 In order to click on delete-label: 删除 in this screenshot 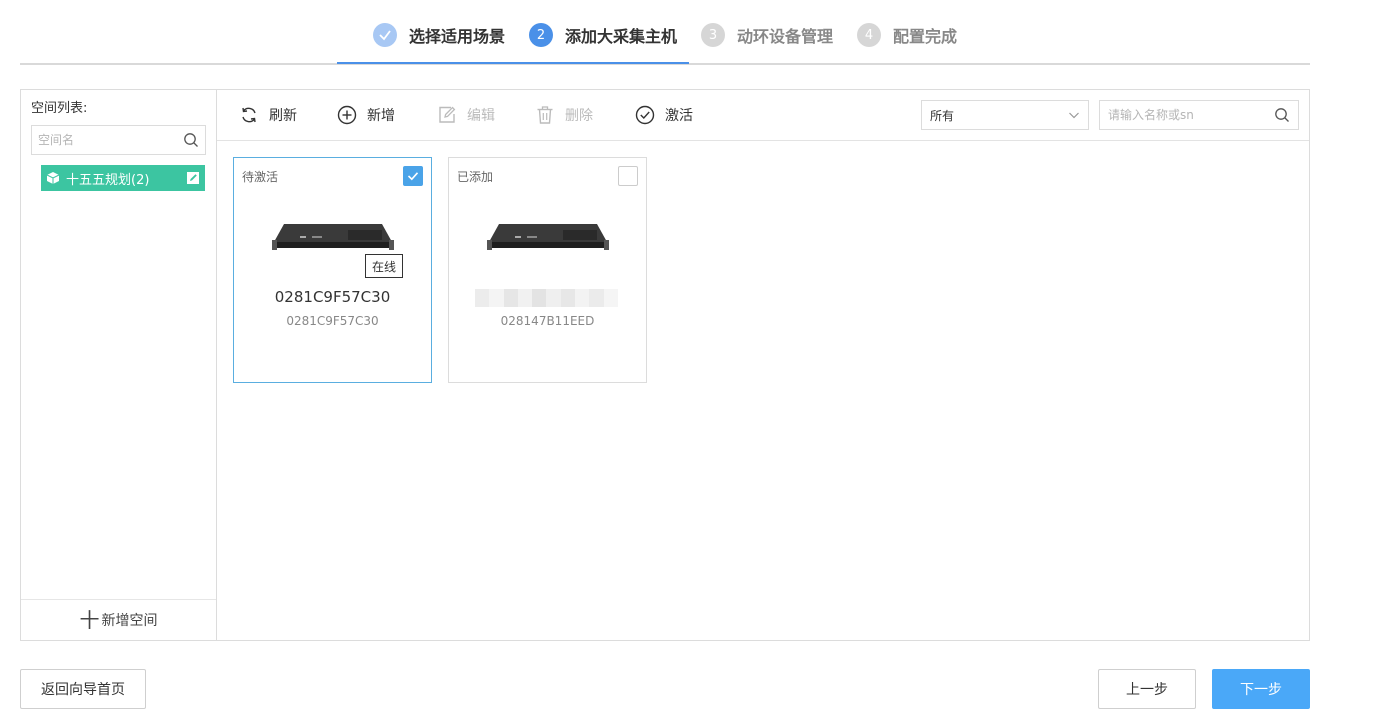, I will do `click(579, 116)`.